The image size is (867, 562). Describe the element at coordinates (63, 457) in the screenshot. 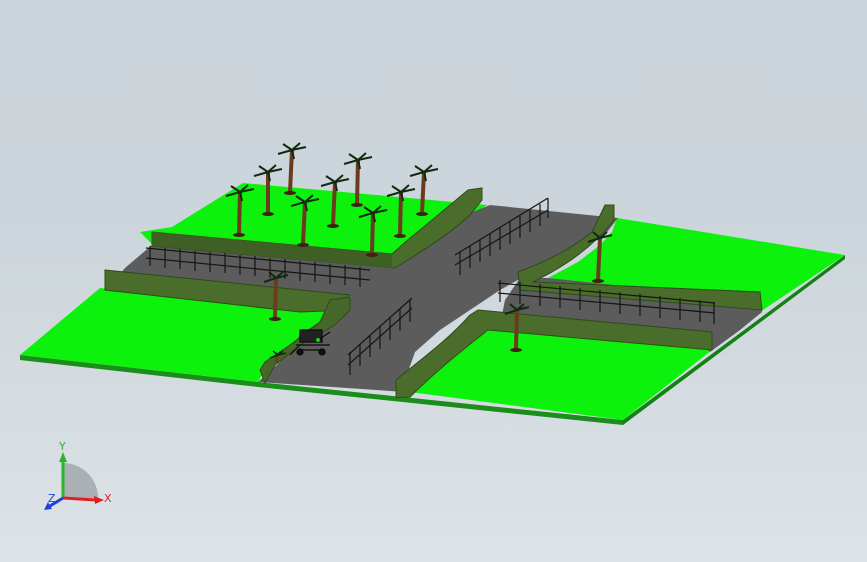

I see `y-axis-arrow` at that location.